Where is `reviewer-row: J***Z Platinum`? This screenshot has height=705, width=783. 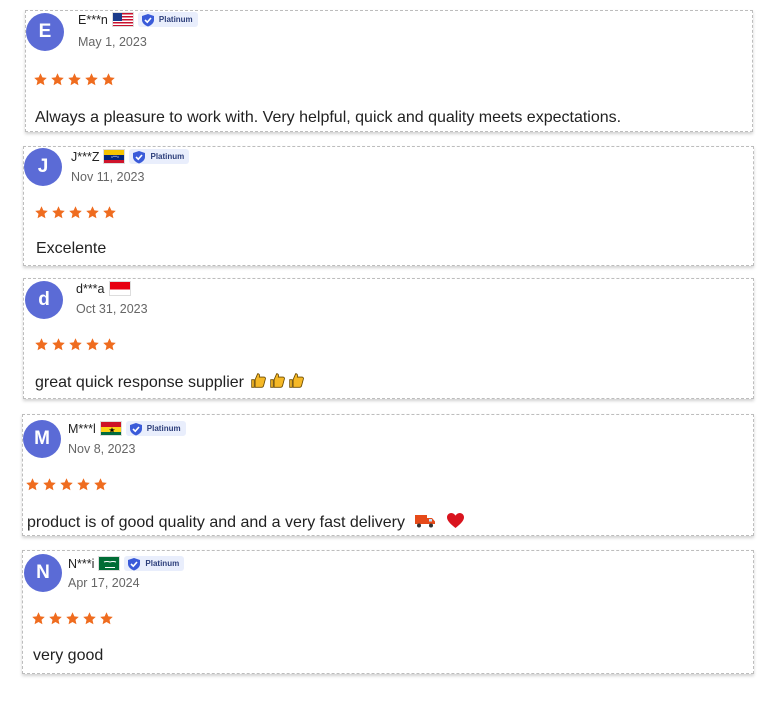
reviewer-row: J***Z Platinum is located at coordinates (130, 156).